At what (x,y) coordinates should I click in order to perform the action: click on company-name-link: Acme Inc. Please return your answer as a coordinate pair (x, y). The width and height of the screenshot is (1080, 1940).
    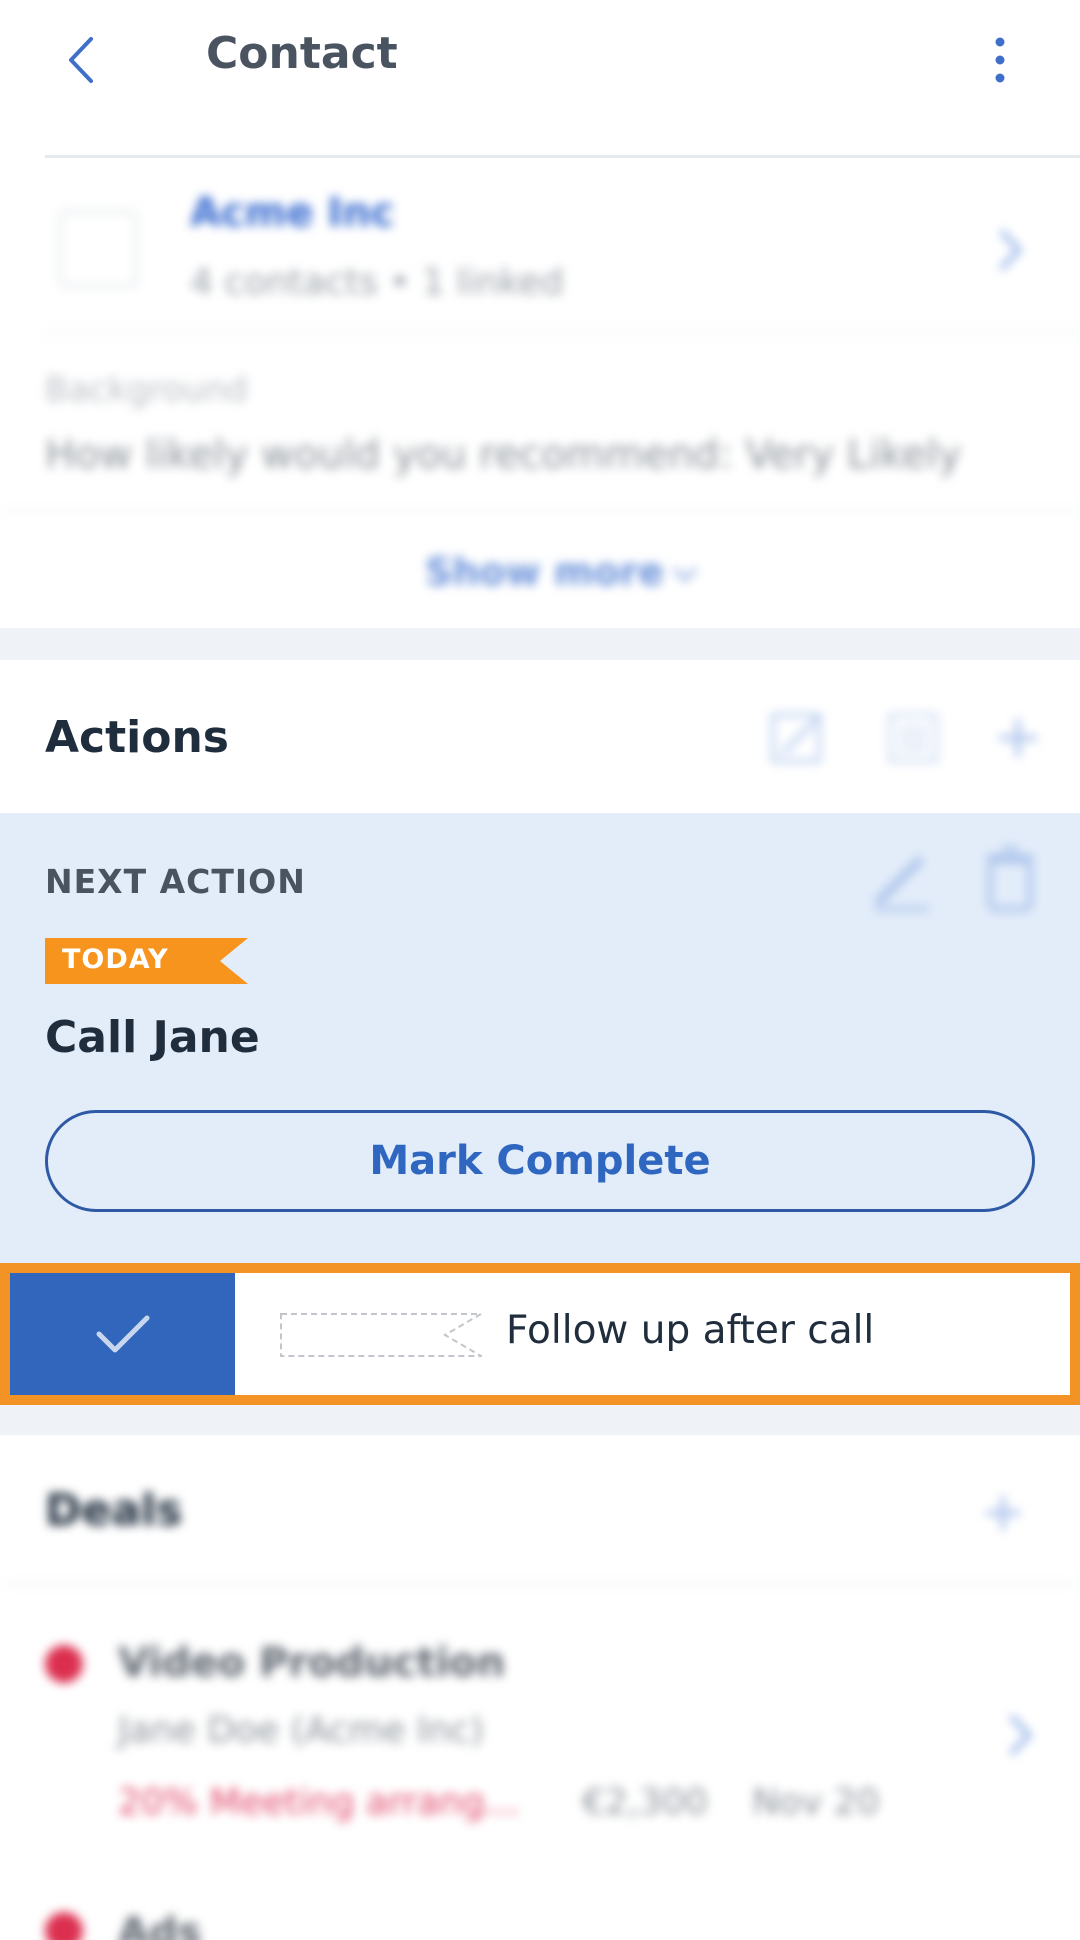
    Looking at the image, I should click on (292, 213).